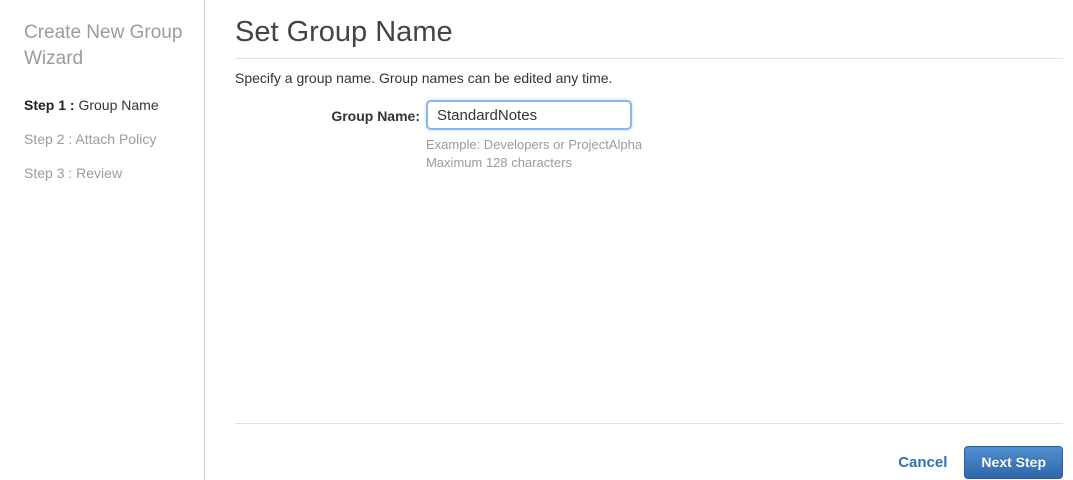 This screenshot has width=1073, height=480. Describe the element at coordinates (499, 162) in the screenshot. I see `group-name-max-hint: Maximum 128 characters` at that location.